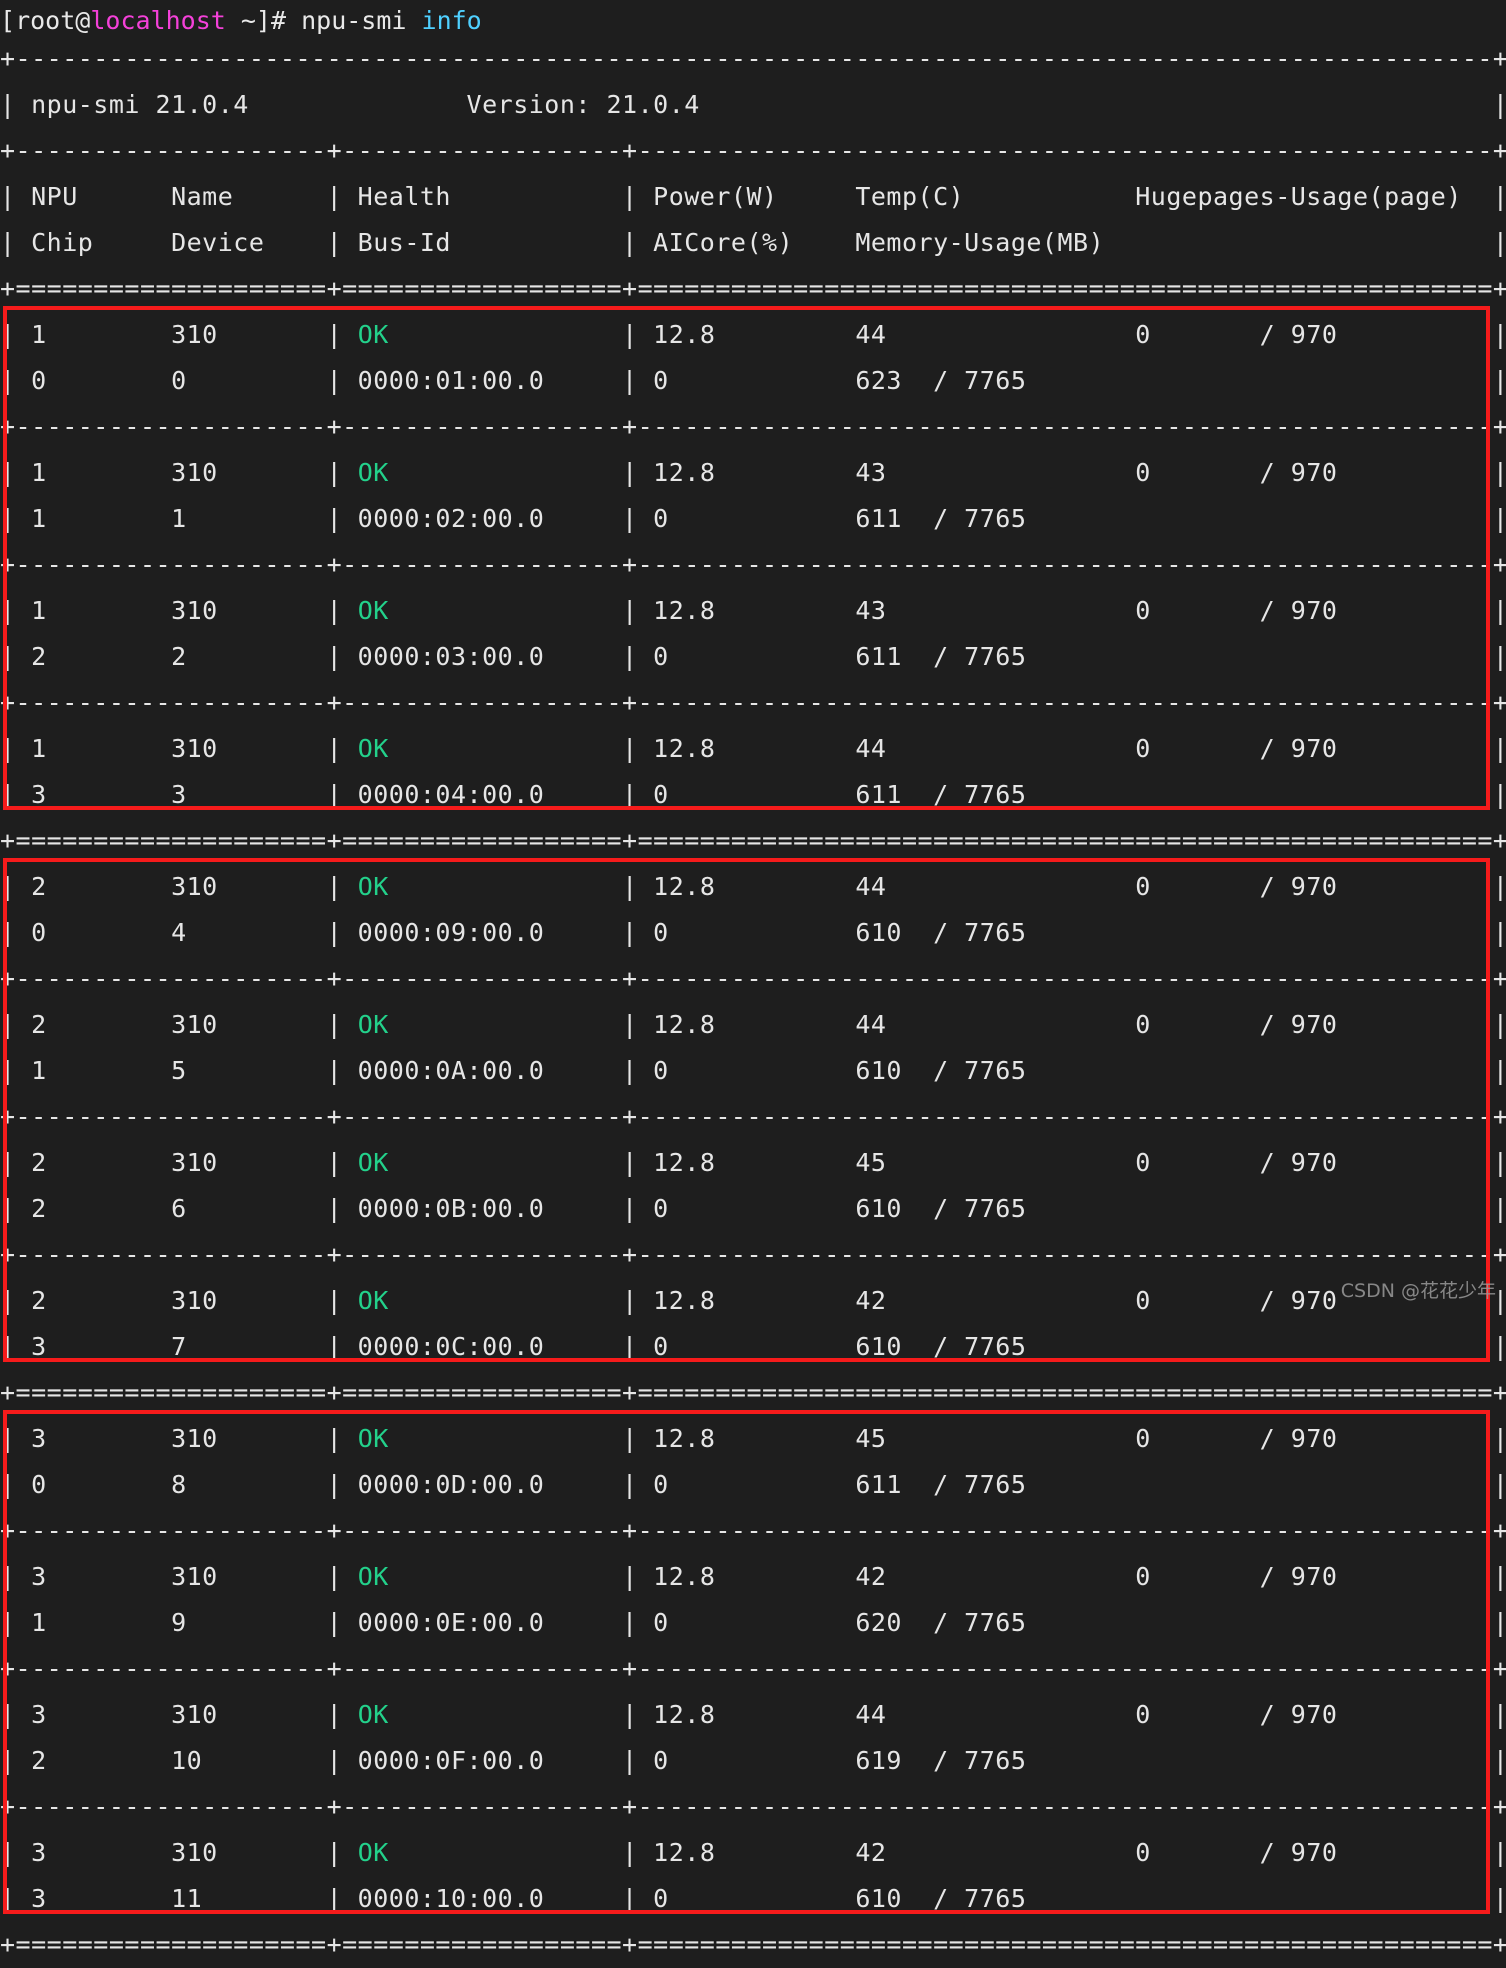 The image size is (1506, 1968). Describe the element at coordinates (83, 20) in the screenshot. I see `prompt-at: @` at that location.